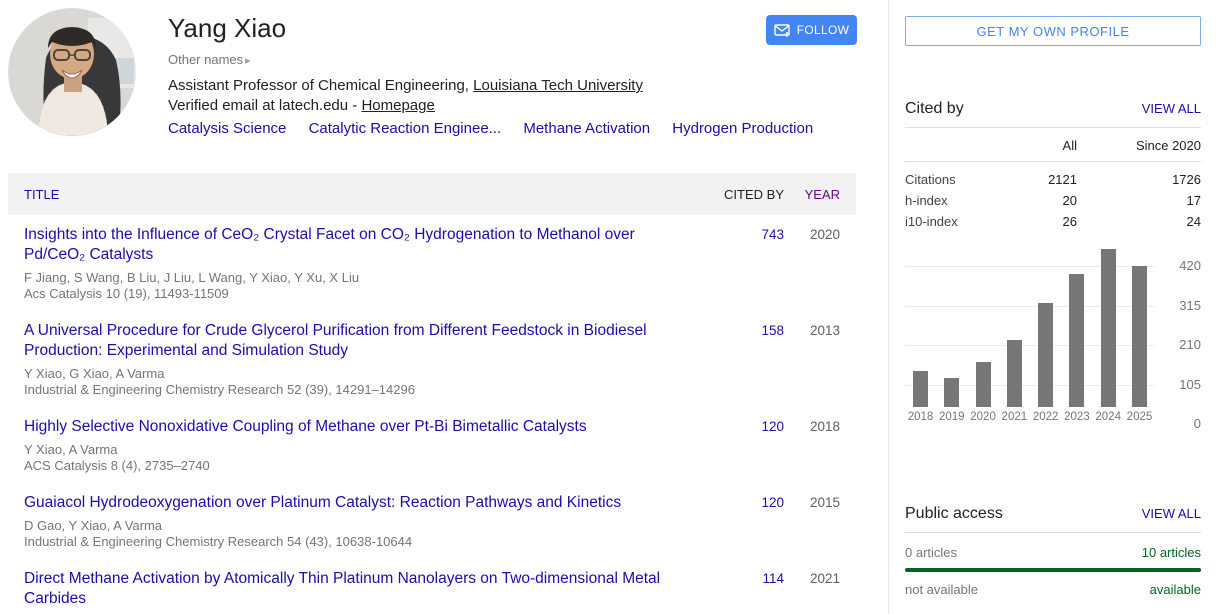 The width and height of the screenshot is (1223, 614). What do you see at coordinates (824, 426) in the screenshot?
I see `publication-year: 2018` at bounding box center [824, 426].